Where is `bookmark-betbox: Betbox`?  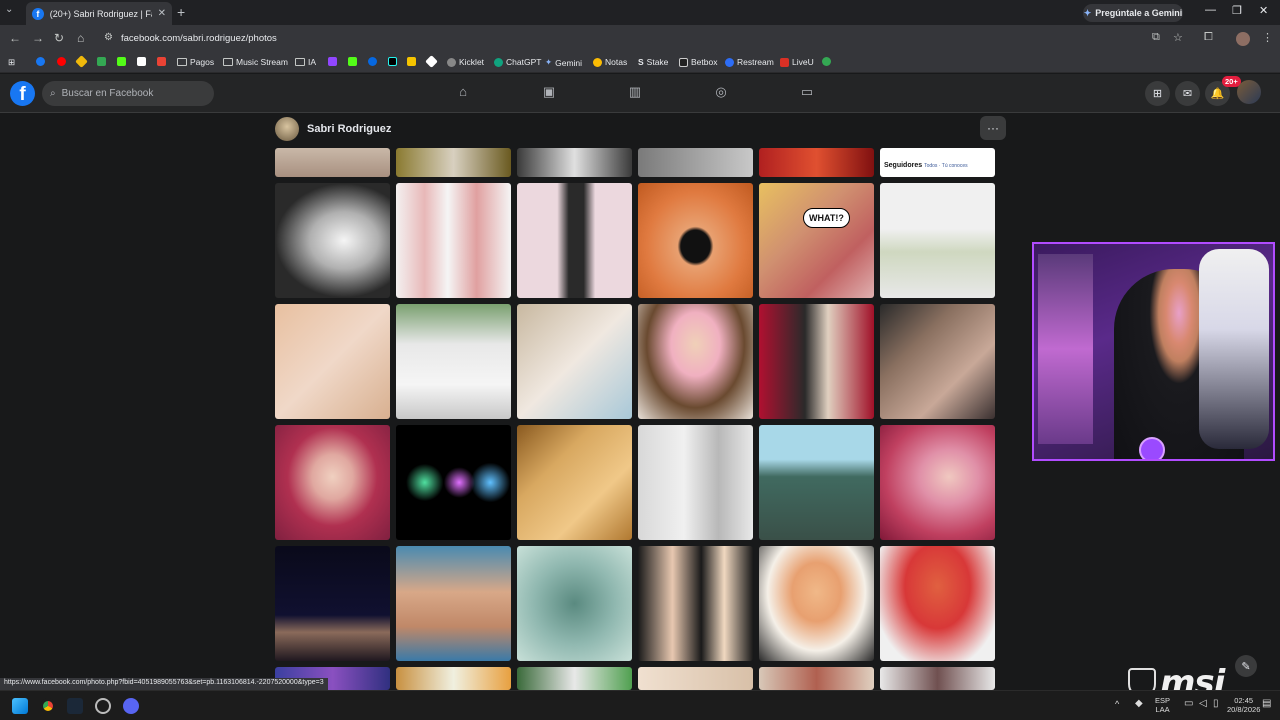
bookmark-betbox: Betbox is located at coordinates (698, 62).